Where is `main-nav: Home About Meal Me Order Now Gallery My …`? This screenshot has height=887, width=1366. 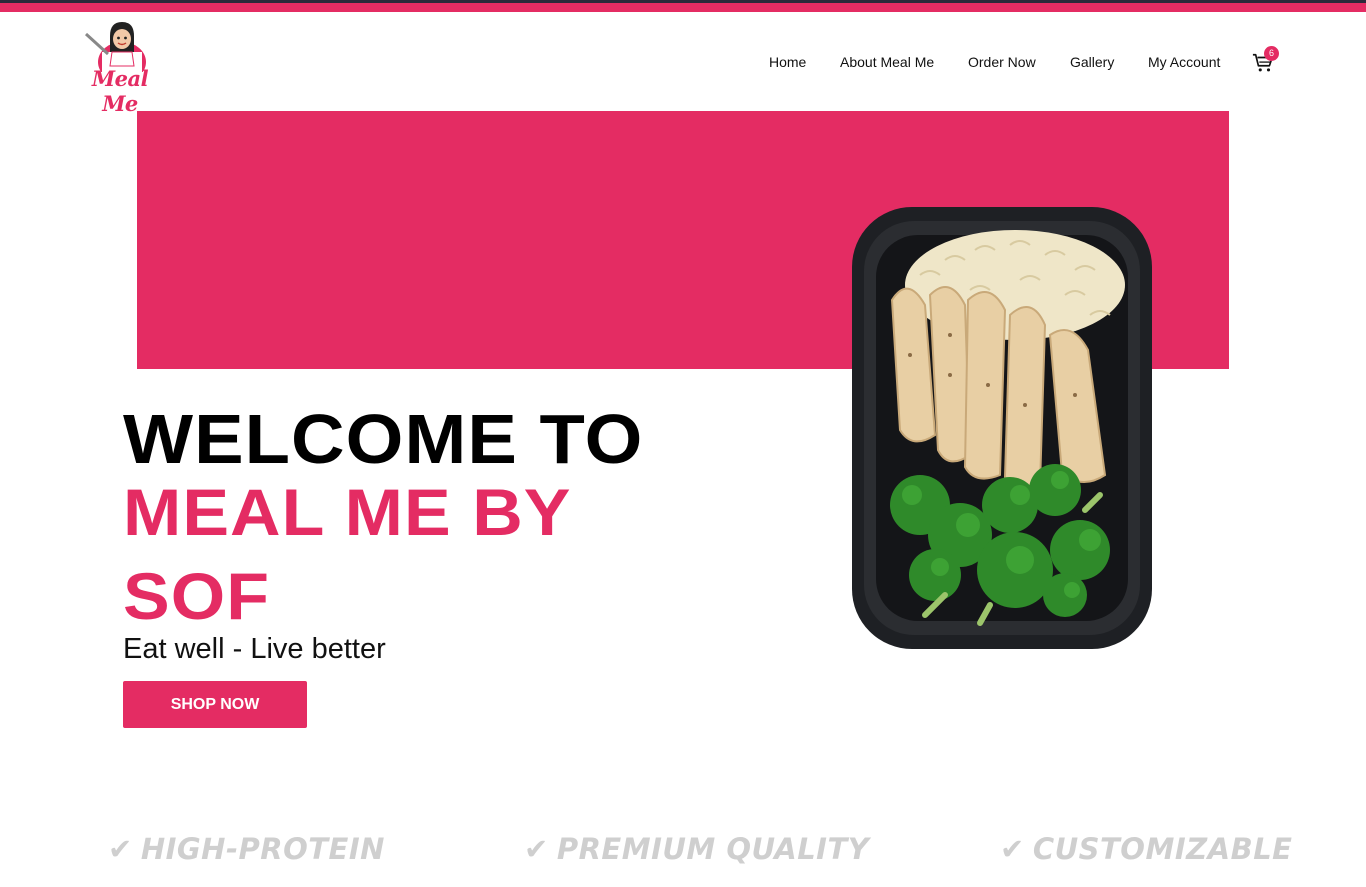
main-nav: Home About Meal Me Order Now Gallery My … is located at coordinates (683, 64).